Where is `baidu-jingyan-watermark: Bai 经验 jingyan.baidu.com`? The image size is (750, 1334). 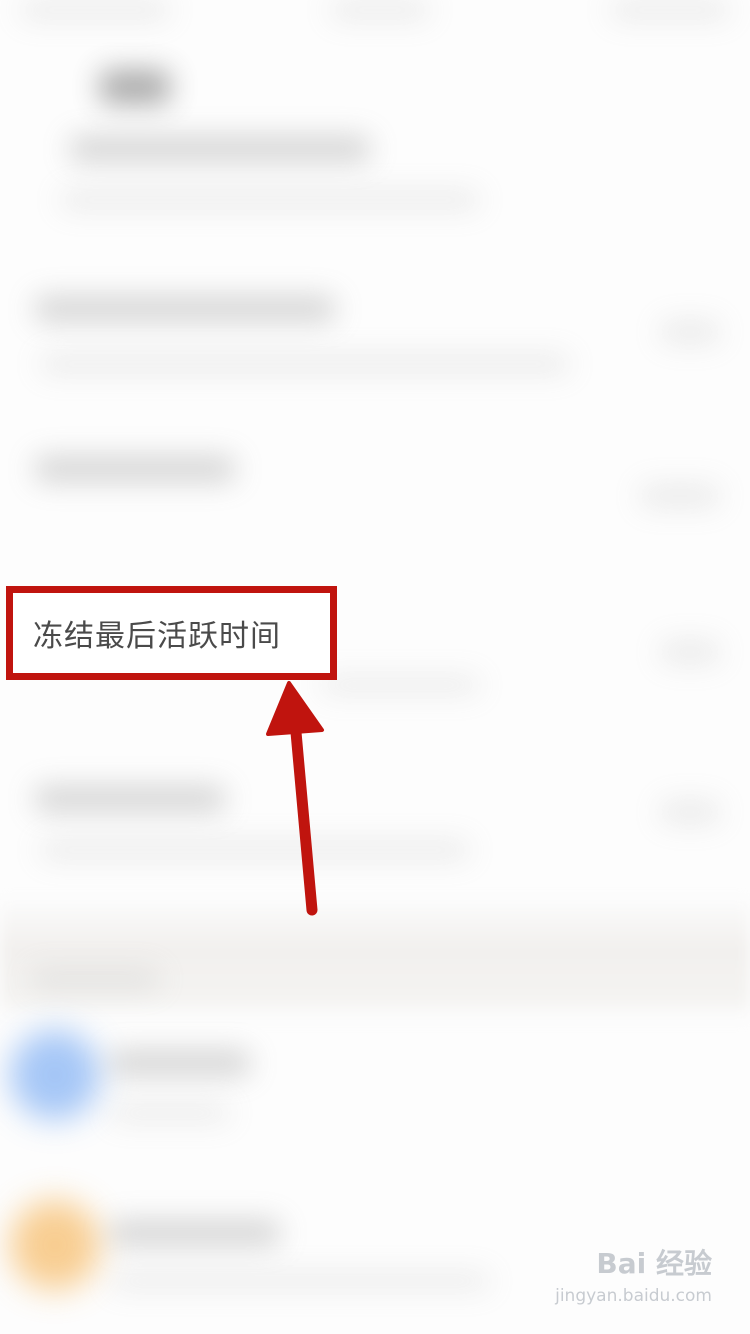 baidu-jingyan-watermark: Bai 经验 jingyan.baidu.com is located at coordinates (633, 1279).